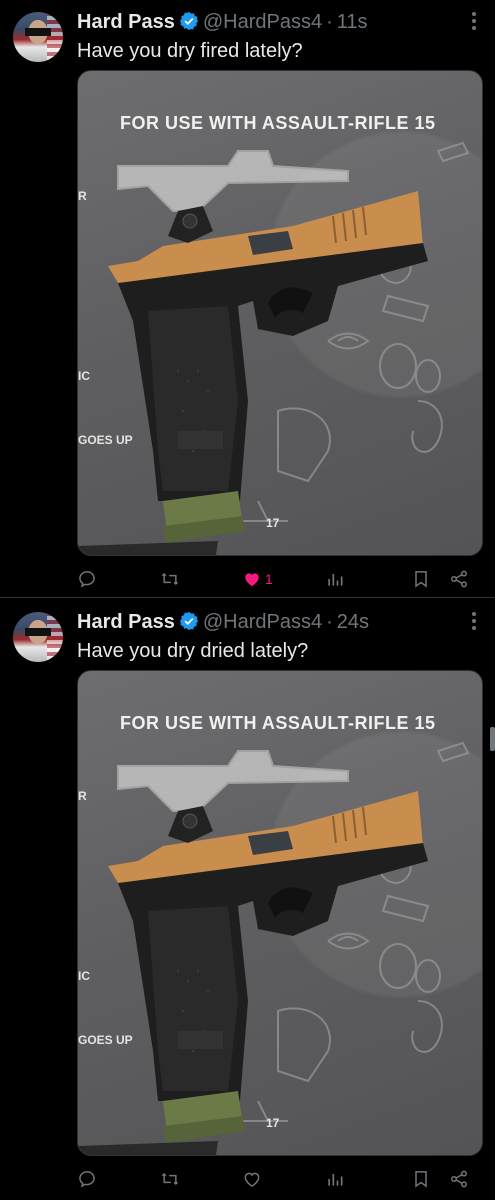 The width and height of the screenshot is (495, 1200). I want to click on like-button: 1, so click(257, 579).